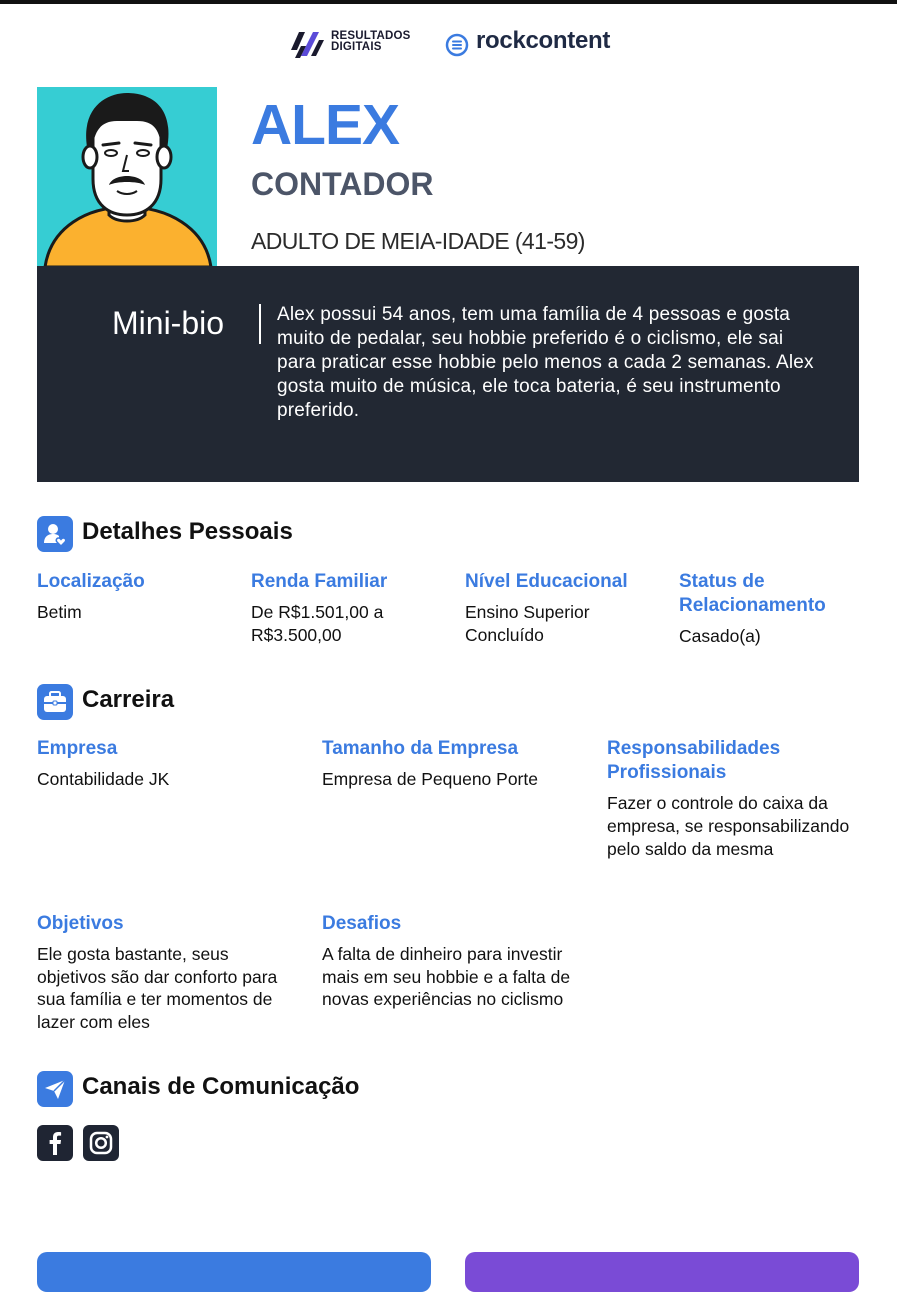  I want to click on career-header: Carreira, so click(137, 703).